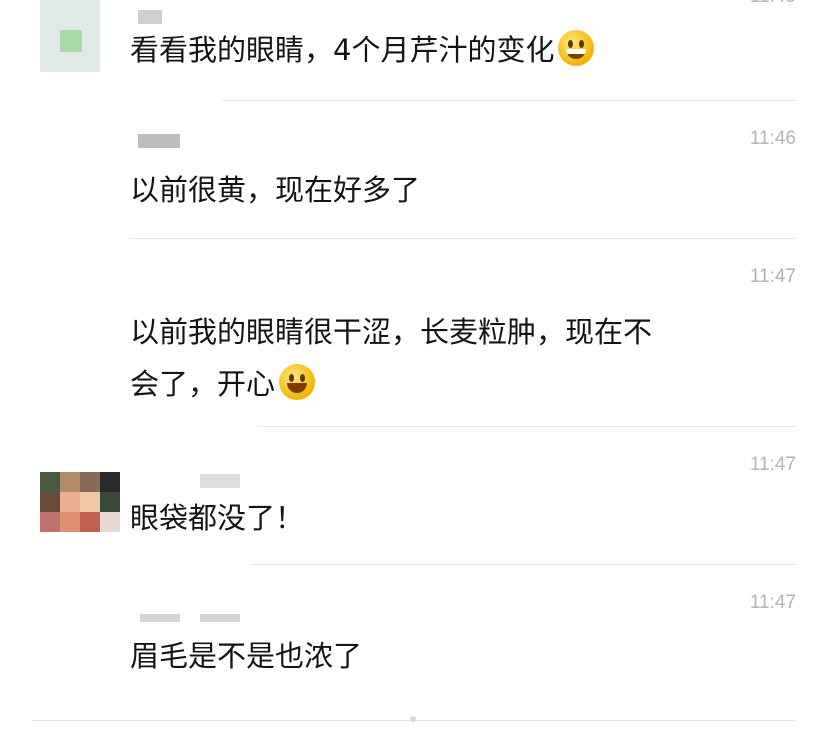 The image size is (828, 736). What do you see at coordinates (203, 384) in the screenshot?
I see `message-text-content: 会了，开心` at bounding box center [203, 384].